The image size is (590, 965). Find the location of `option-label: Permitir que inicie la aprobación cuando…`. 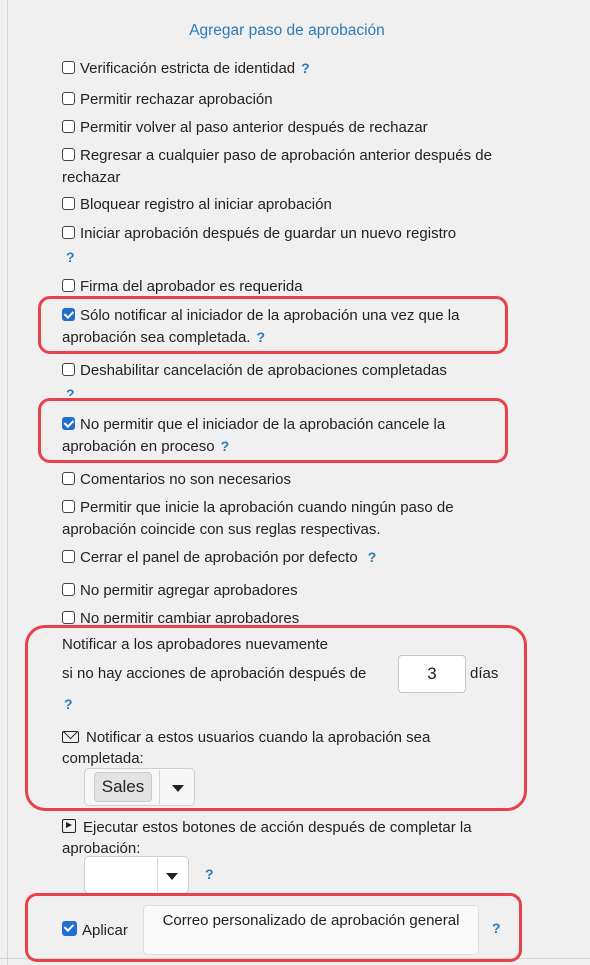

option-label: Permitir que inicie la aprobación cuando… is located at coordinates (258, 518).